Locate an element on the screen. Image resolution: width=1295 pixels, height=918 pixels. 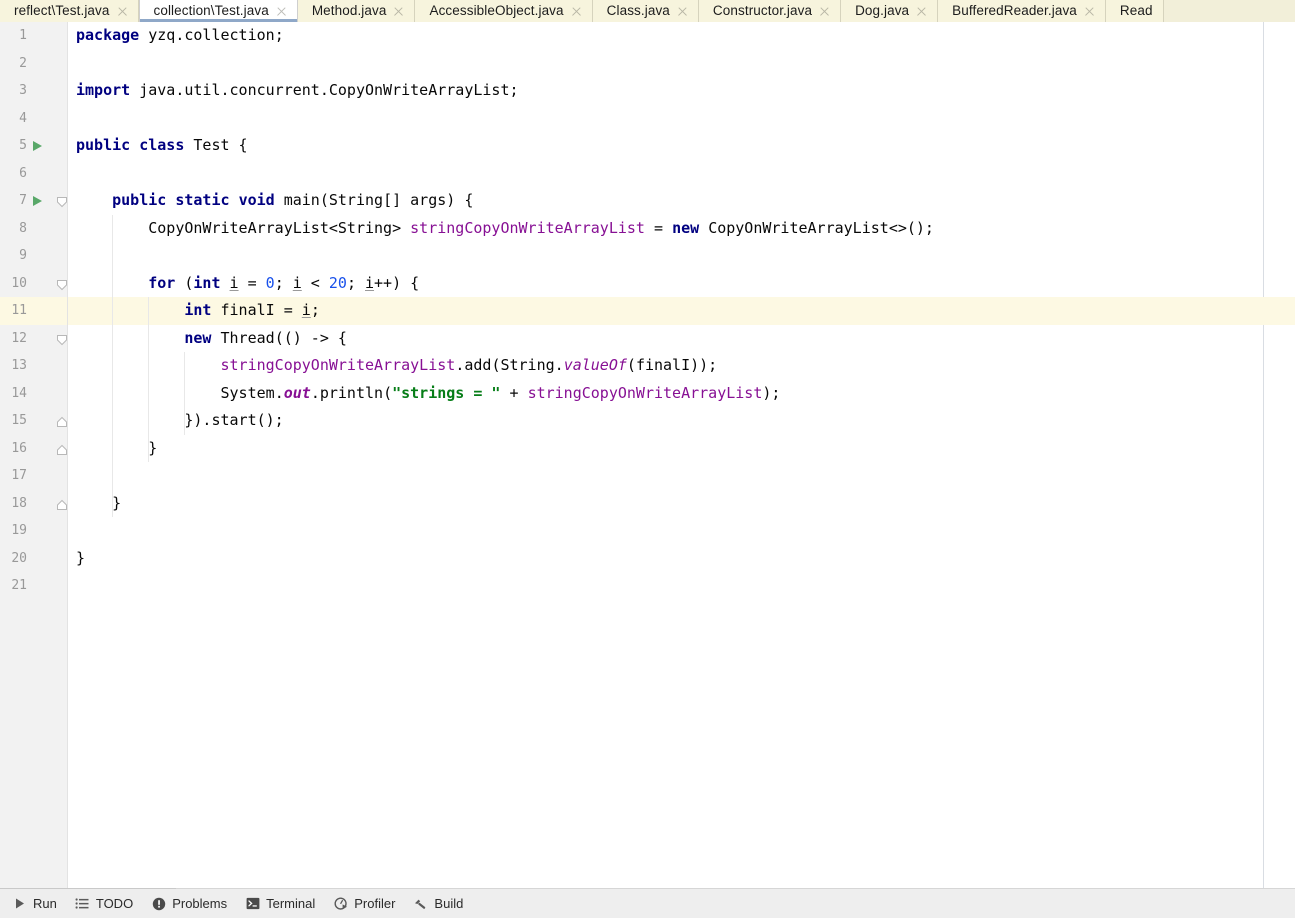
code-row: new Thread(() -> { is located at coordinates (681, 339).